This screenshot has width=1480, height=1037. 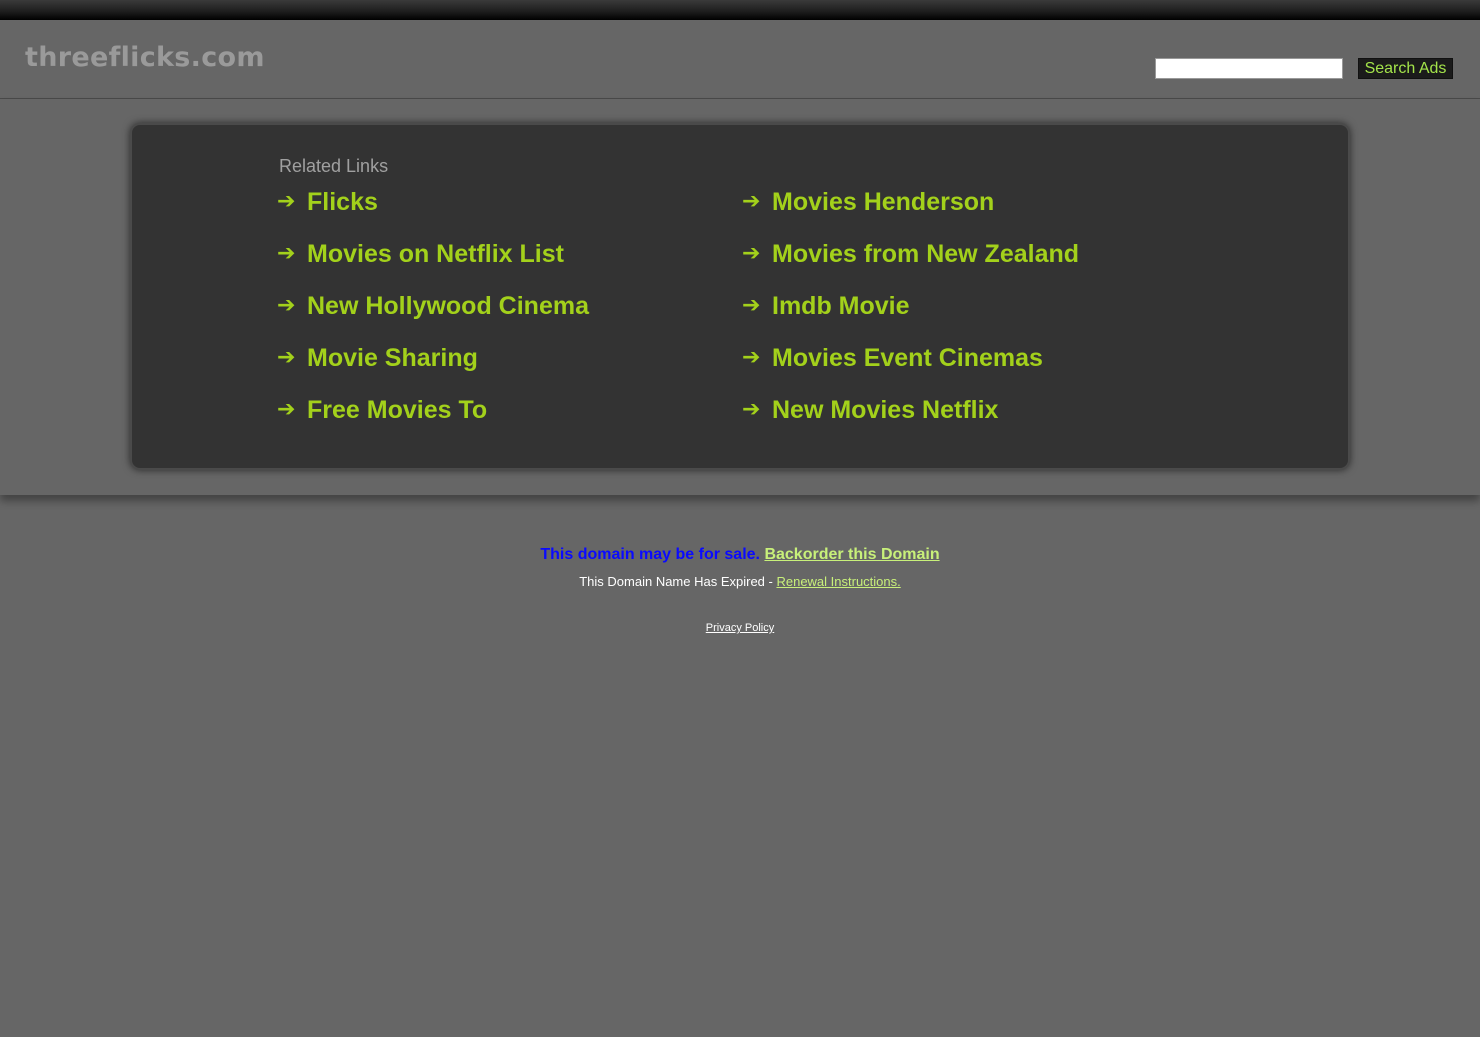 What do you see at coordinates (397, 410) in the screenshot?
I see `related-link-label: Free Movies To` at bounding box center [397, 410].